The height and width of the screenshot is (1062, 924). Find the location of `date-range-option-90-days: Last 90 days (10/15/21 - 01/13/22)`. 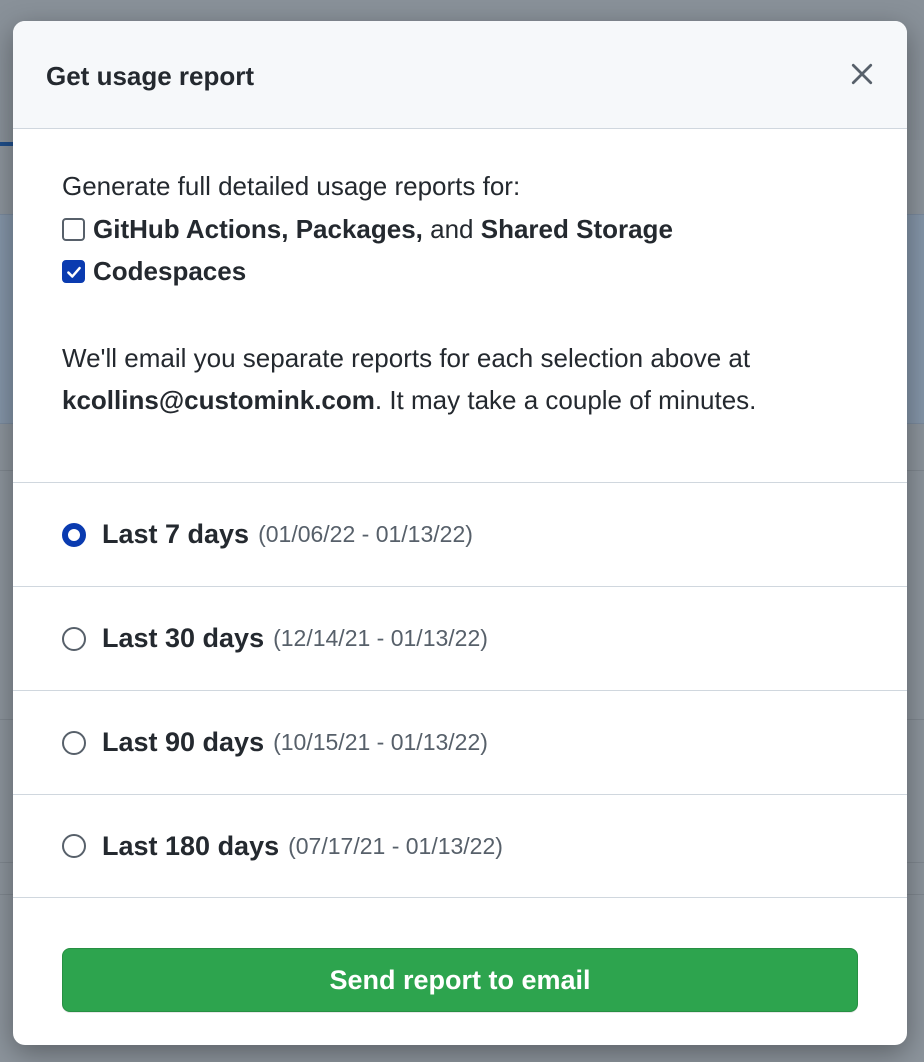

date-range-option-90-days: Last 90 days (10/15/21 - 01/13/22) is located at coordinates (460, 742).